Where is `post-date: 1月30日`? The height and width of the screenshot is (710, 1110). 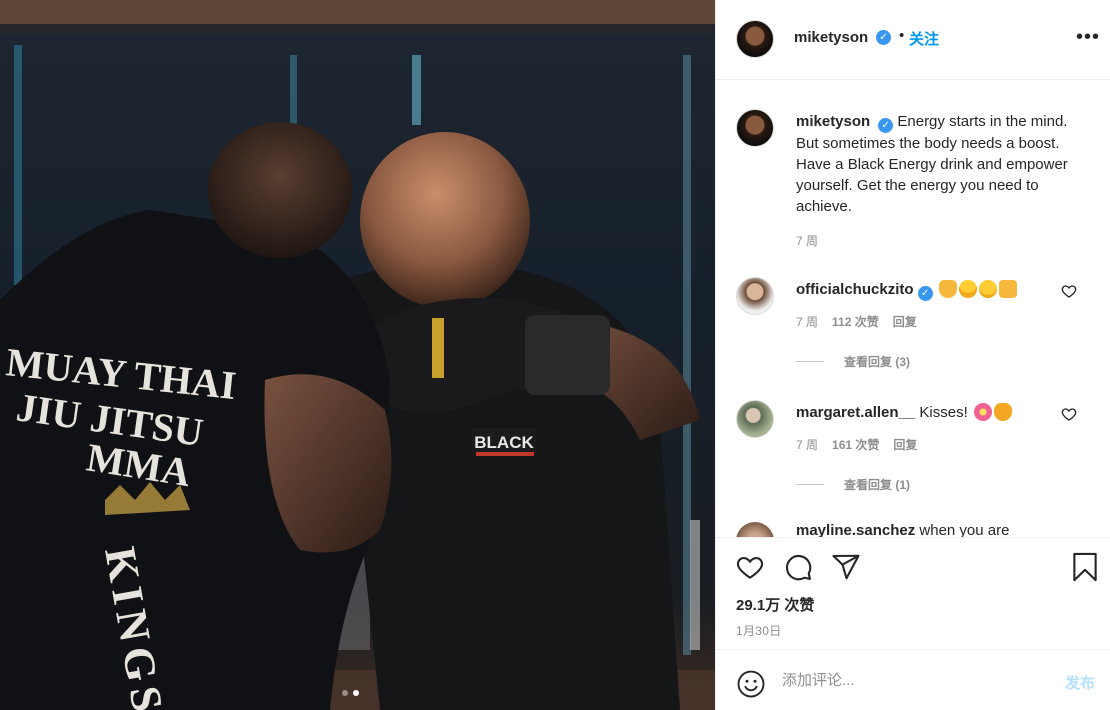
post-date: 1月30日 is located at coordinates (759, 630).